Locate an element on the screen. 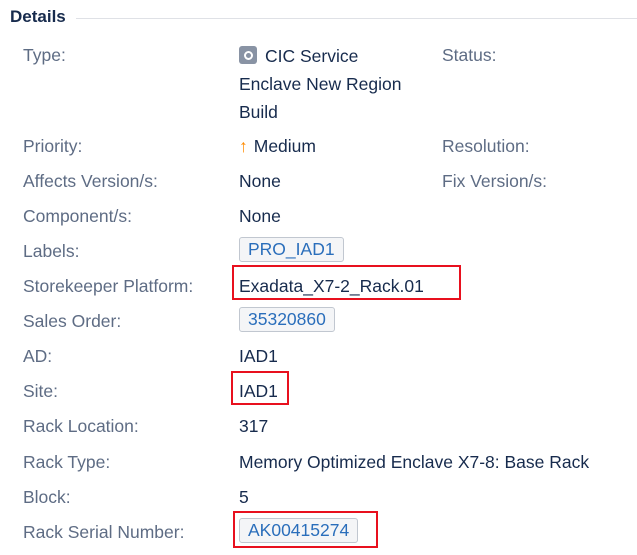  rack-serial-number-label: Rack Serial Number: is located at coordinates (104, 532).